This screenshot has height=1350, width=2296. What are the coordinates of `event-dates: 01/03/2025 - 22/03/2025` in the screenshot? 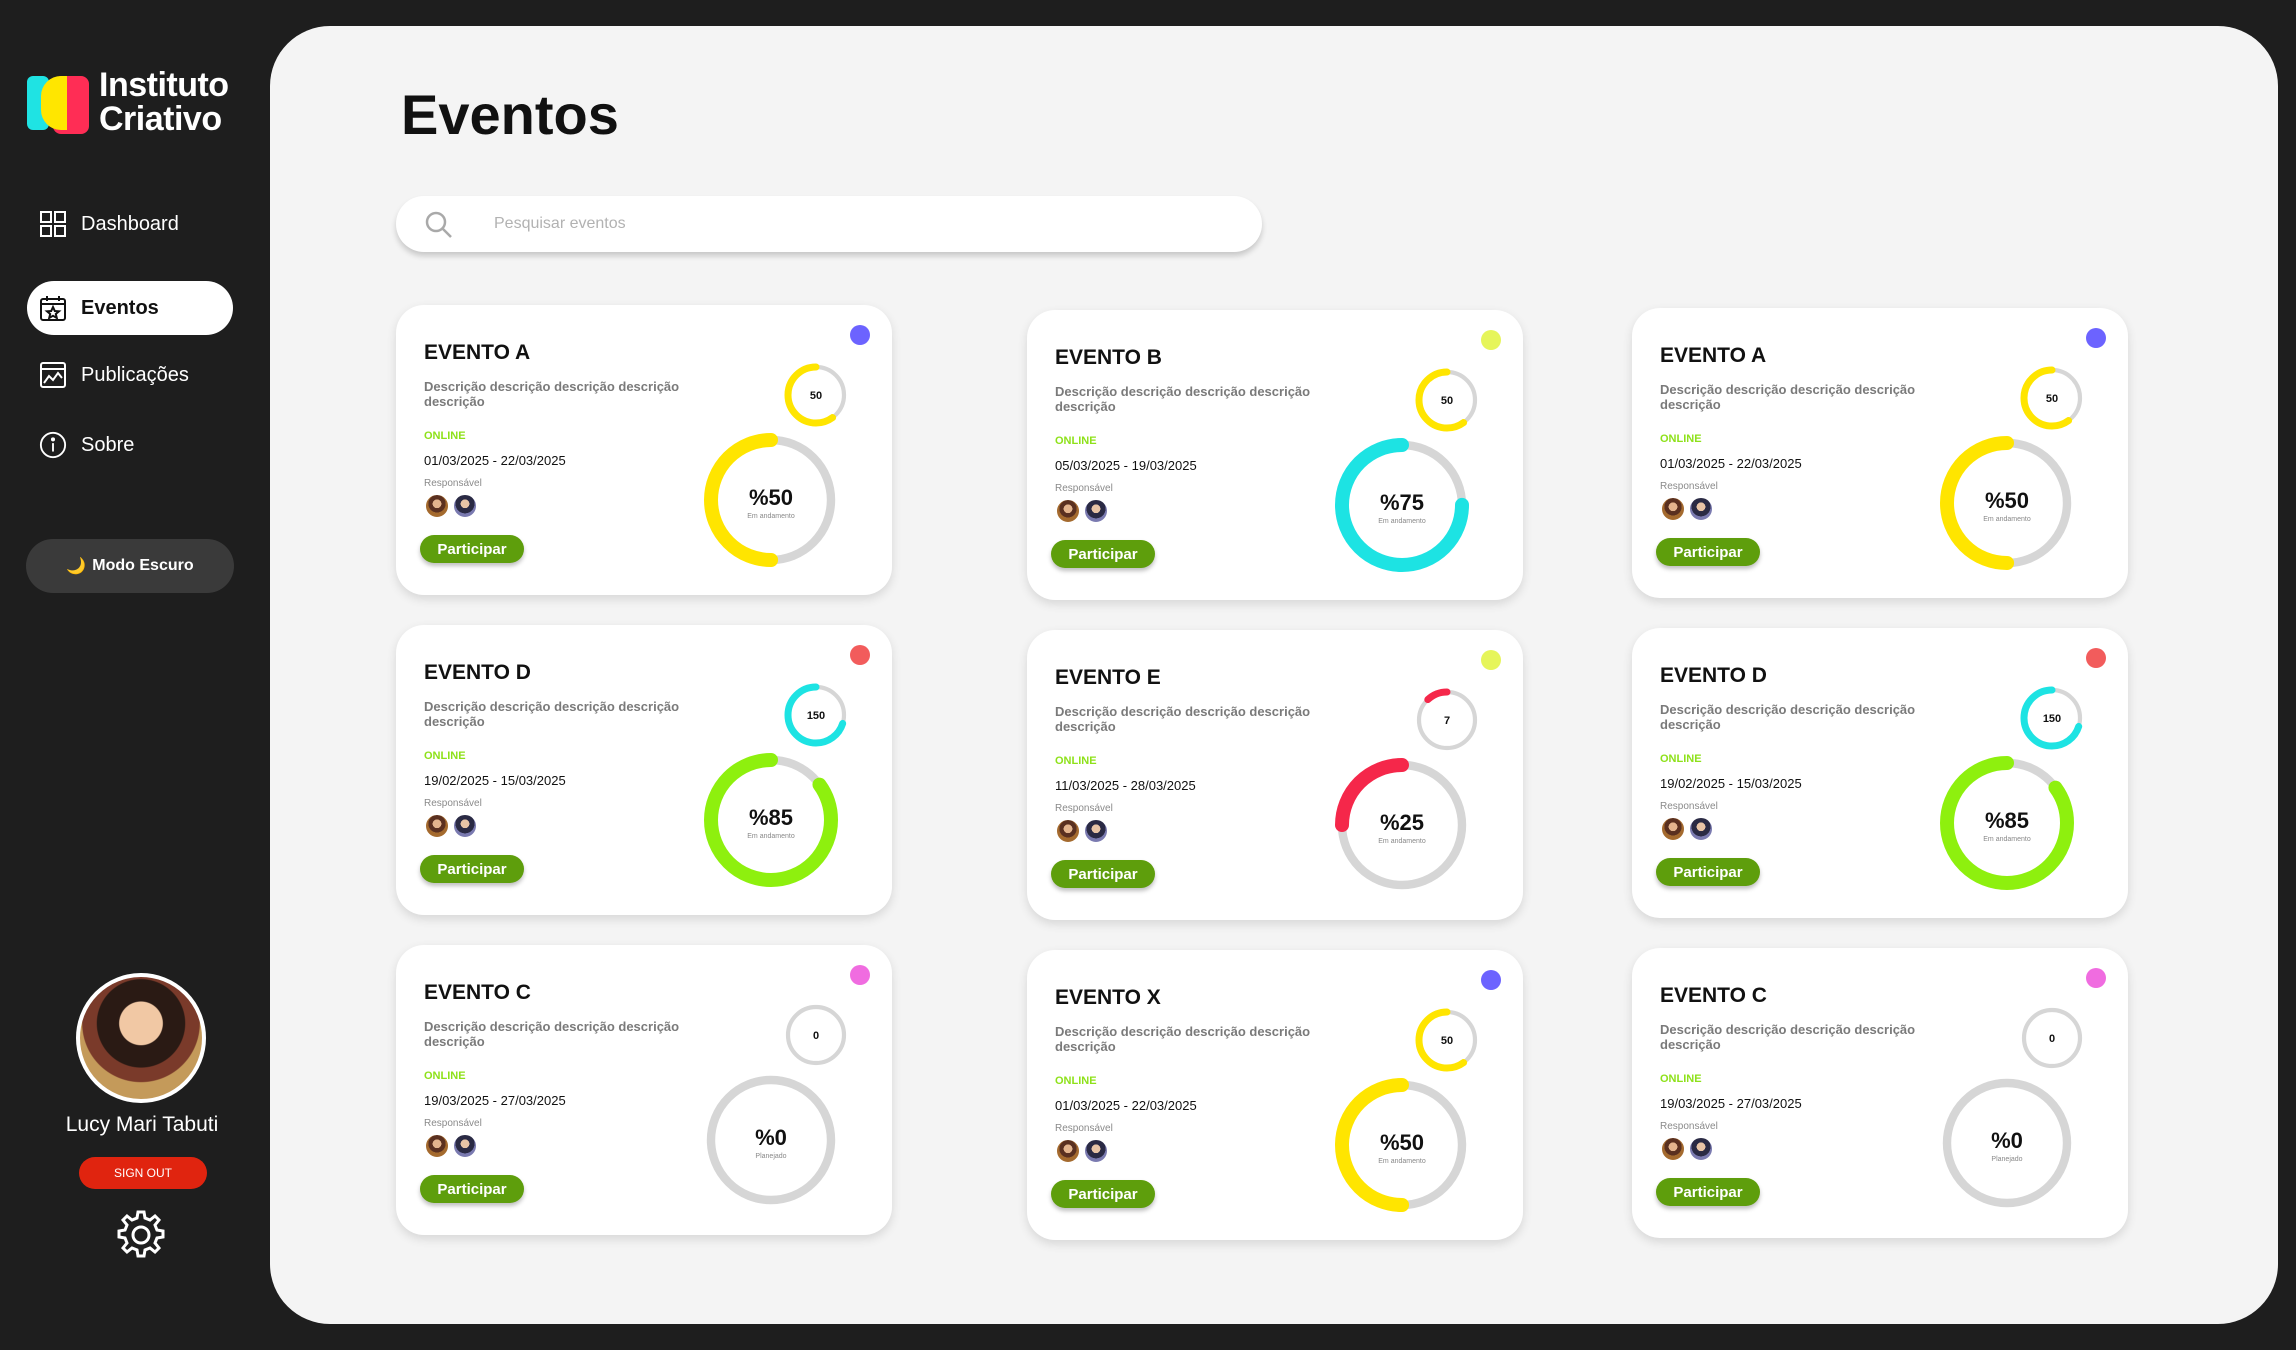 It's located at (1126, 1105).